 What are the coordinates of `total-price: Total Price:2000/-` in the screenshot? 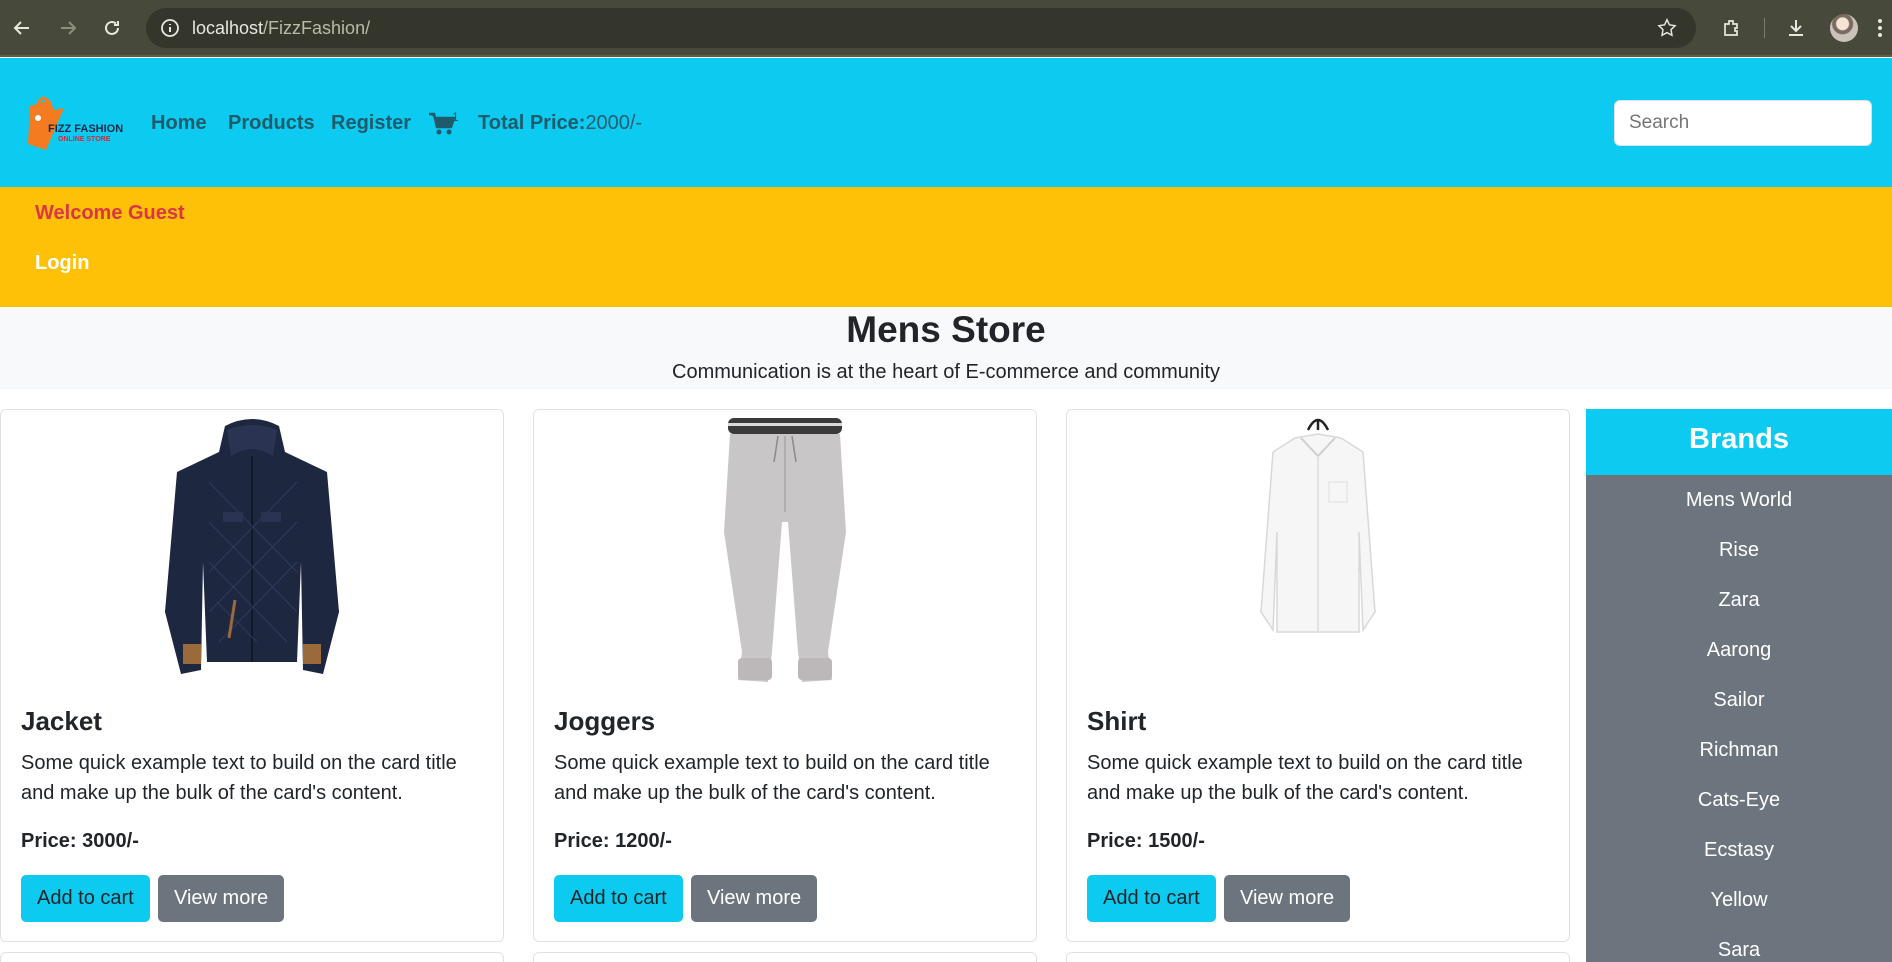 It's located at (560, 123).